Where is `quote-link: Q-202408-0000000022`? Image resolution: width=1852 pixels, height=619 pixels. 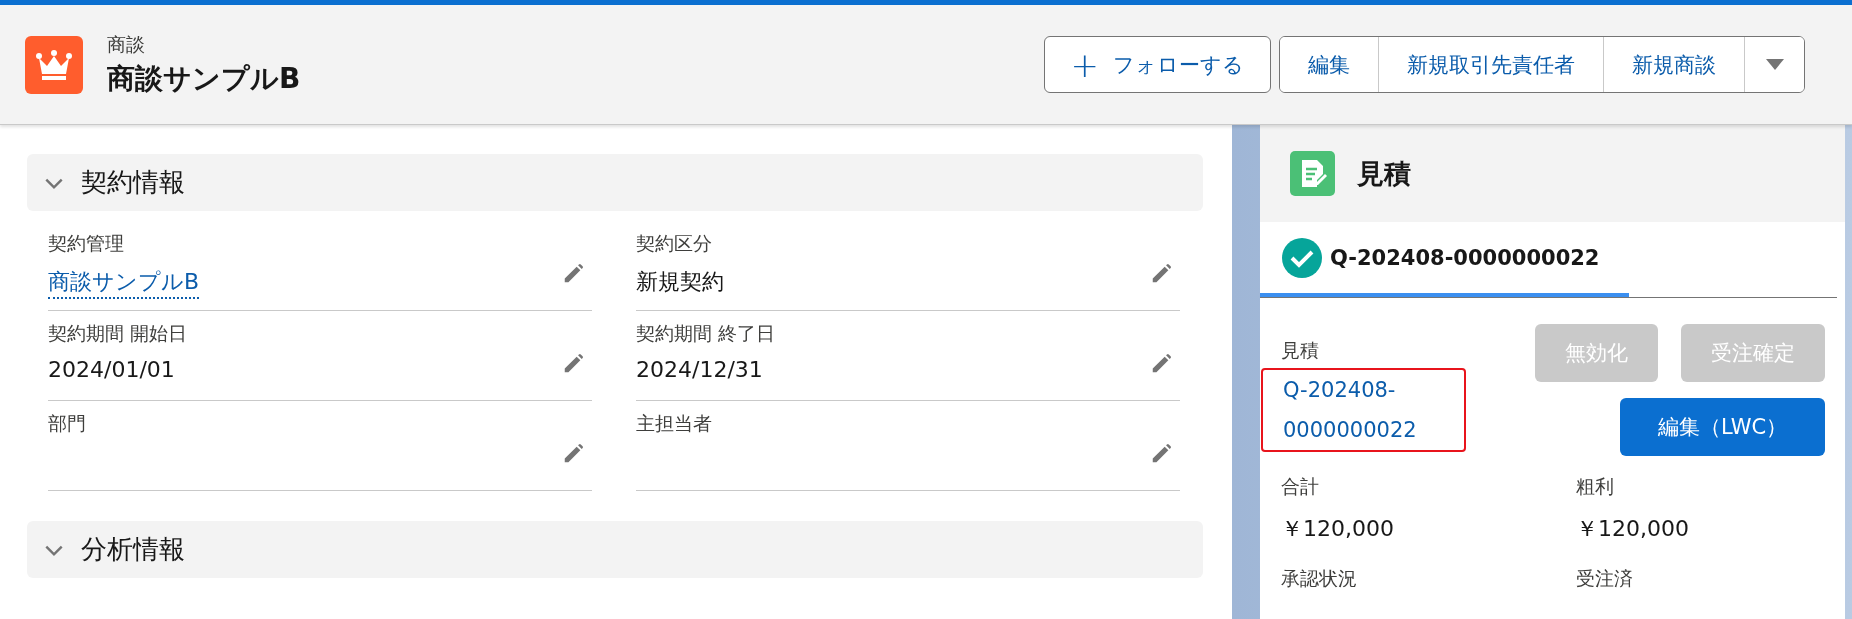
quote-link: Q-202408-0000000022 is located at coordinates (1363, 410).